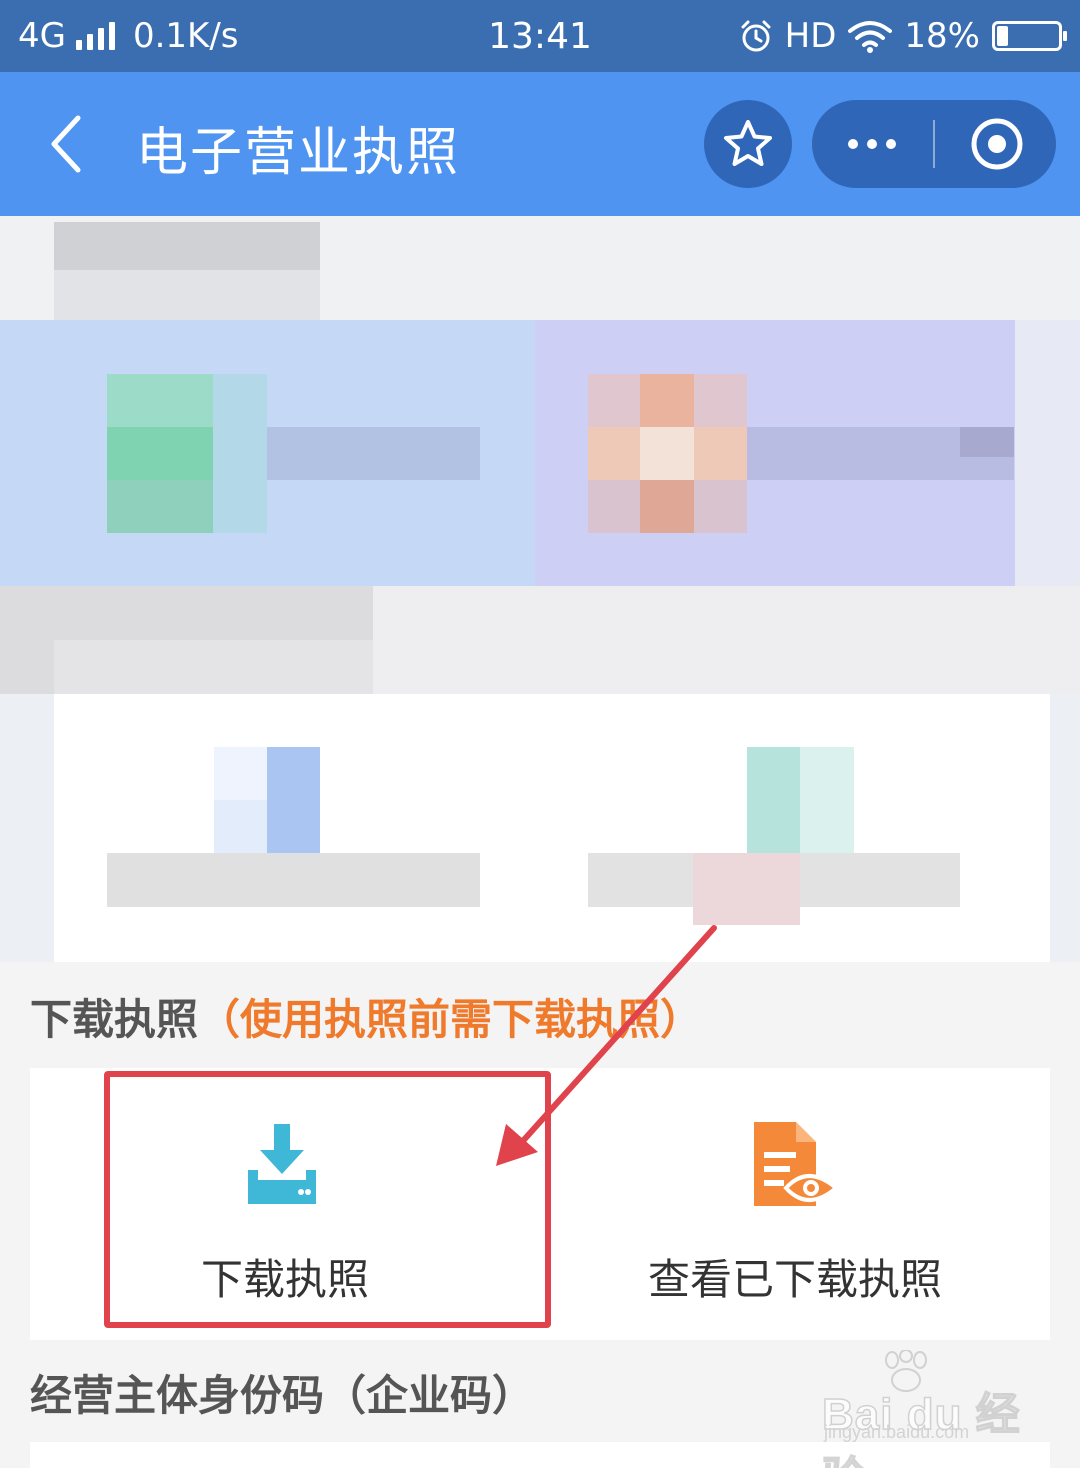  What do you see at coordinates (794, 1279) in the screenshot?
I see `view-downloaded-label: 查看已下载执照` at bounding box center [794, 1279].